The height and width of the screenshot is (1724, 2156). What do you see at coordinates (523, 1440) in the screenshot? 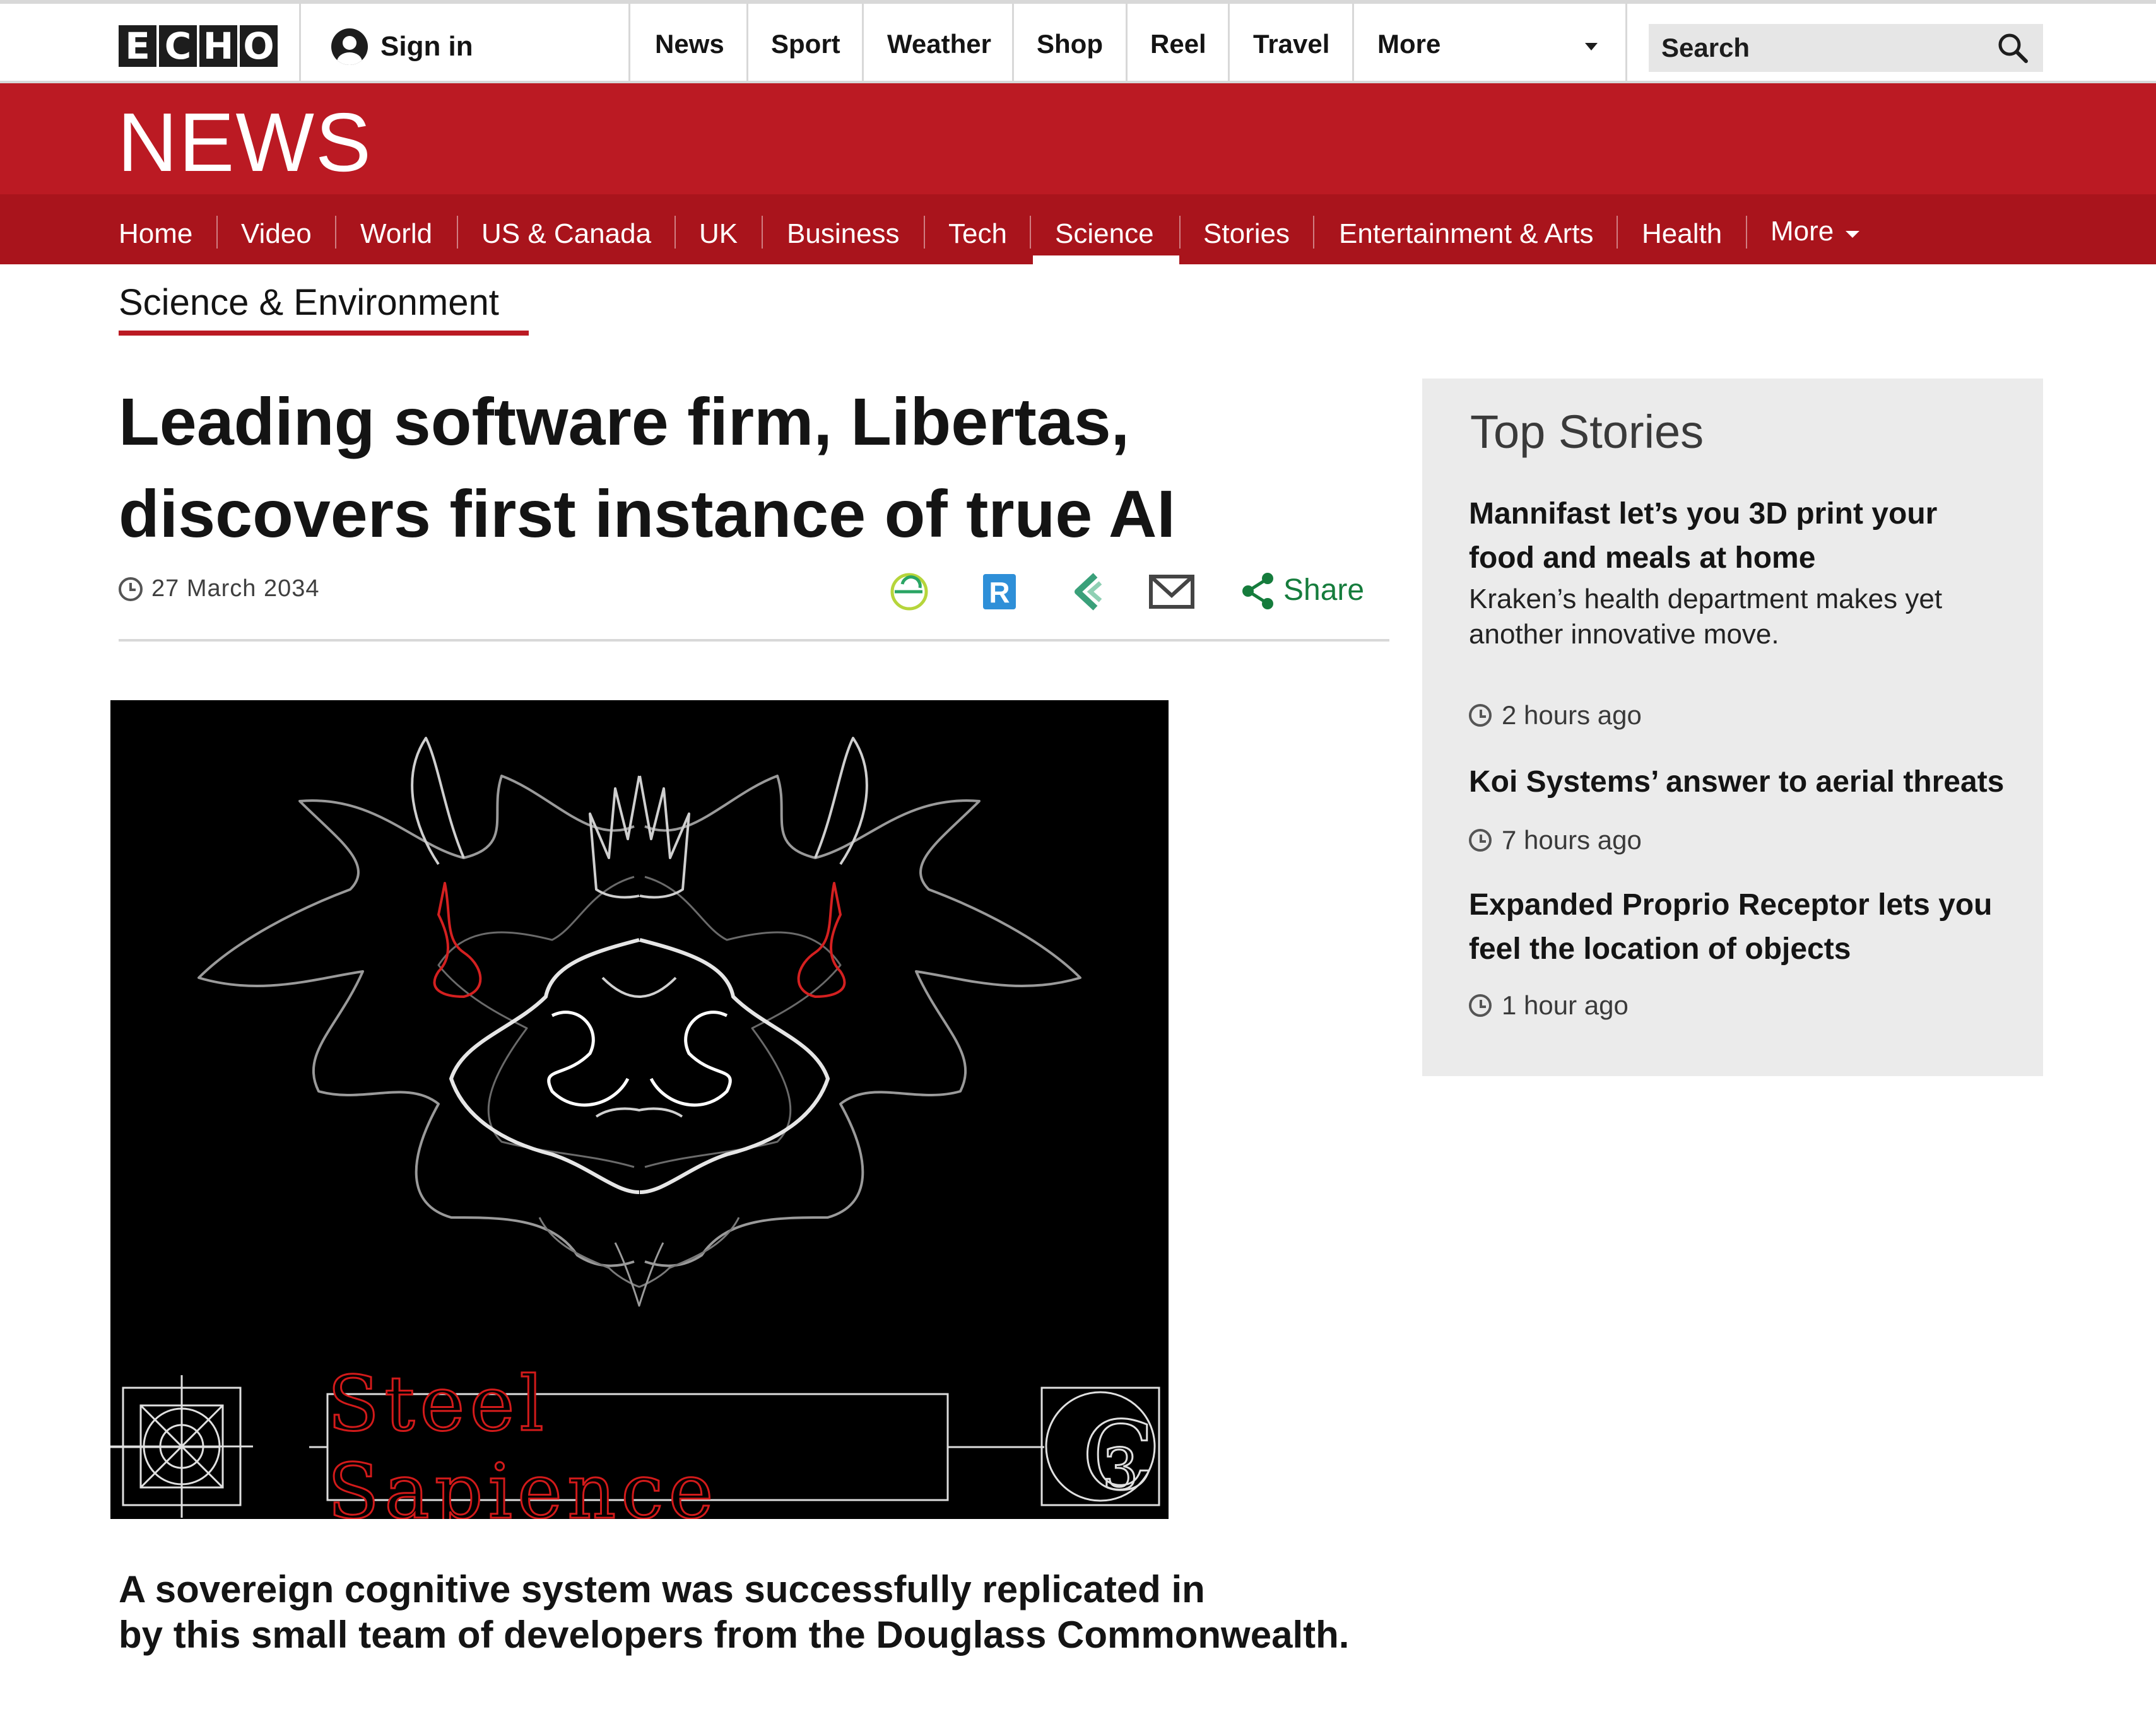
I see `image-title-text: Steel Sapience` at bounding box center [523, 1440].